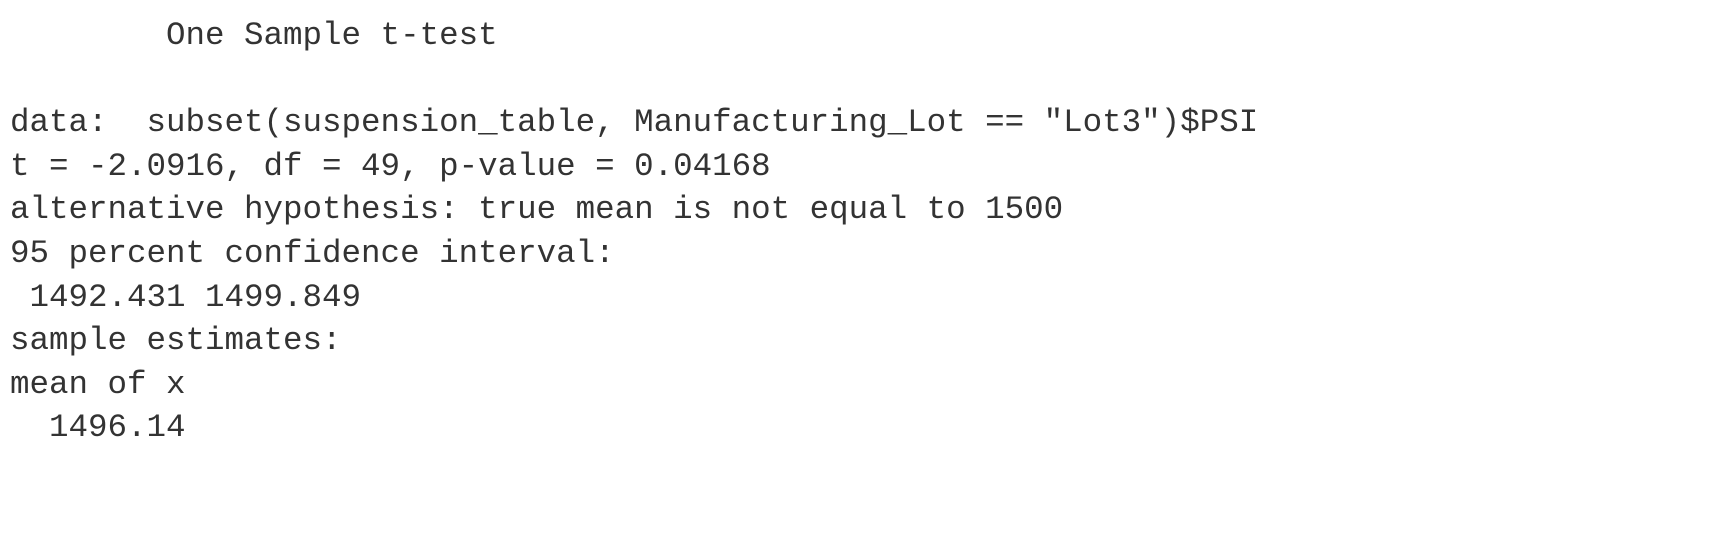 This screenshot has width=1723, height=539. What do you see at coordinates (98, 428) in the screenshot?
I see `mean-value: 1496.14` at bounding box center [98, 428].